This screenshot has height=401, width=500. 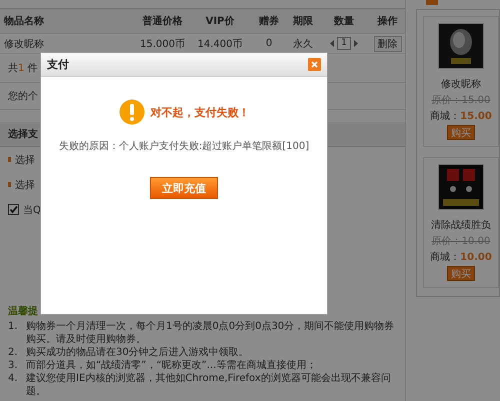 I want to click on table-cell-text: 0, so click(x=269, y=43).